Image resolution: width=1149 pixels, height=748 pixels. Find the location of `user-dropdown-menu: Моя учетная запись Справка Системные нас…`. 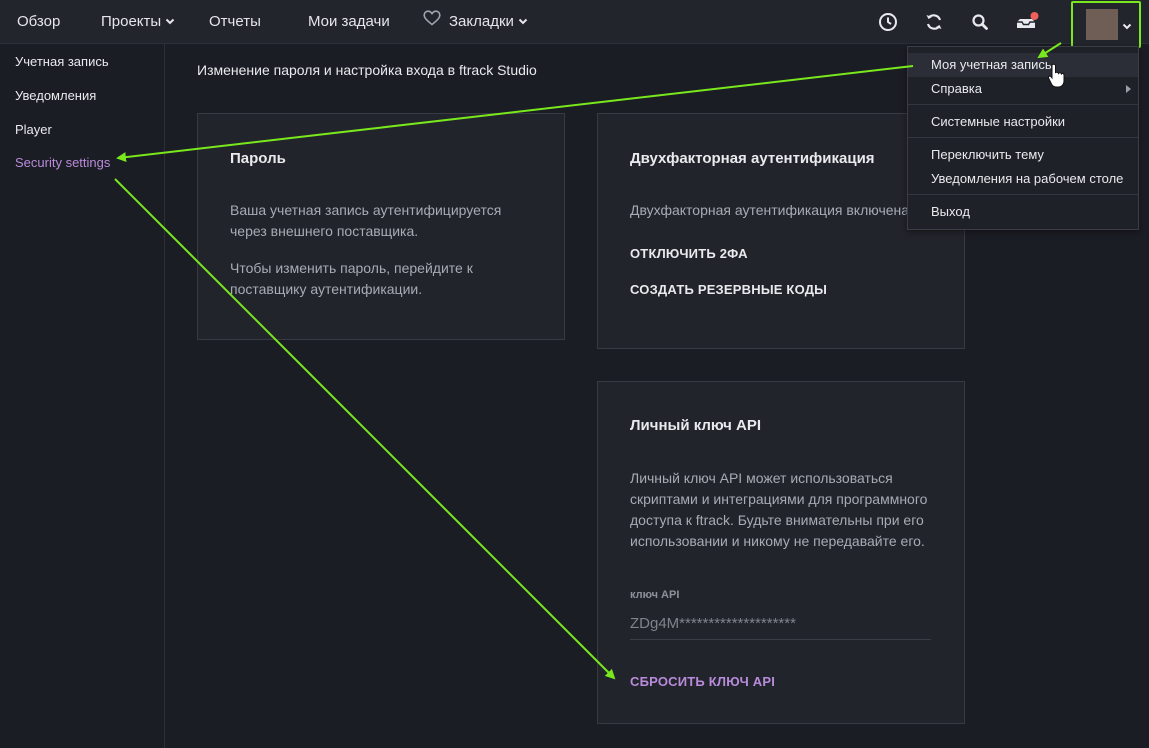

user-dropdown-menu: Моя учетная запись Справка Системные нас… is located at coordinates (1023, 138).